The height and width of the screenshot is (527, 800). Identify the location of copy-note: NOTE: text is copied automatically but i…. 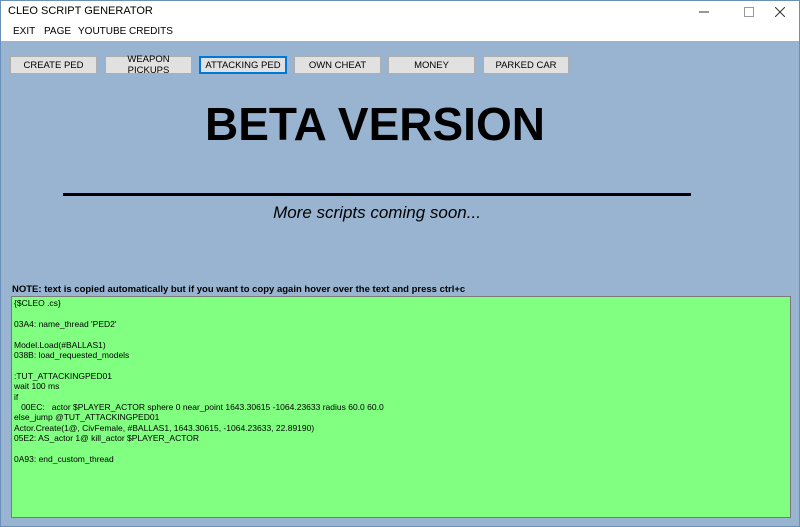
(239, 289).